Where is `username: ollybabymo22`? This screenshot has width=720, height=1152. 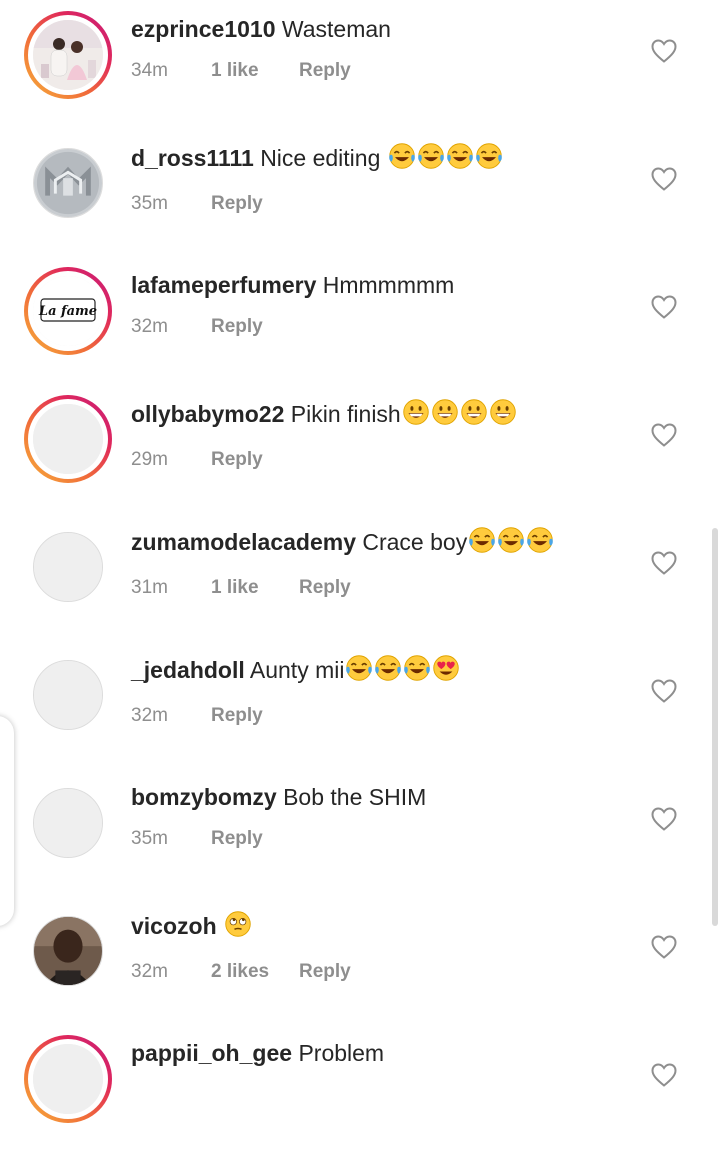 username: ollybabymo22 is located at coordinates (207, 414).